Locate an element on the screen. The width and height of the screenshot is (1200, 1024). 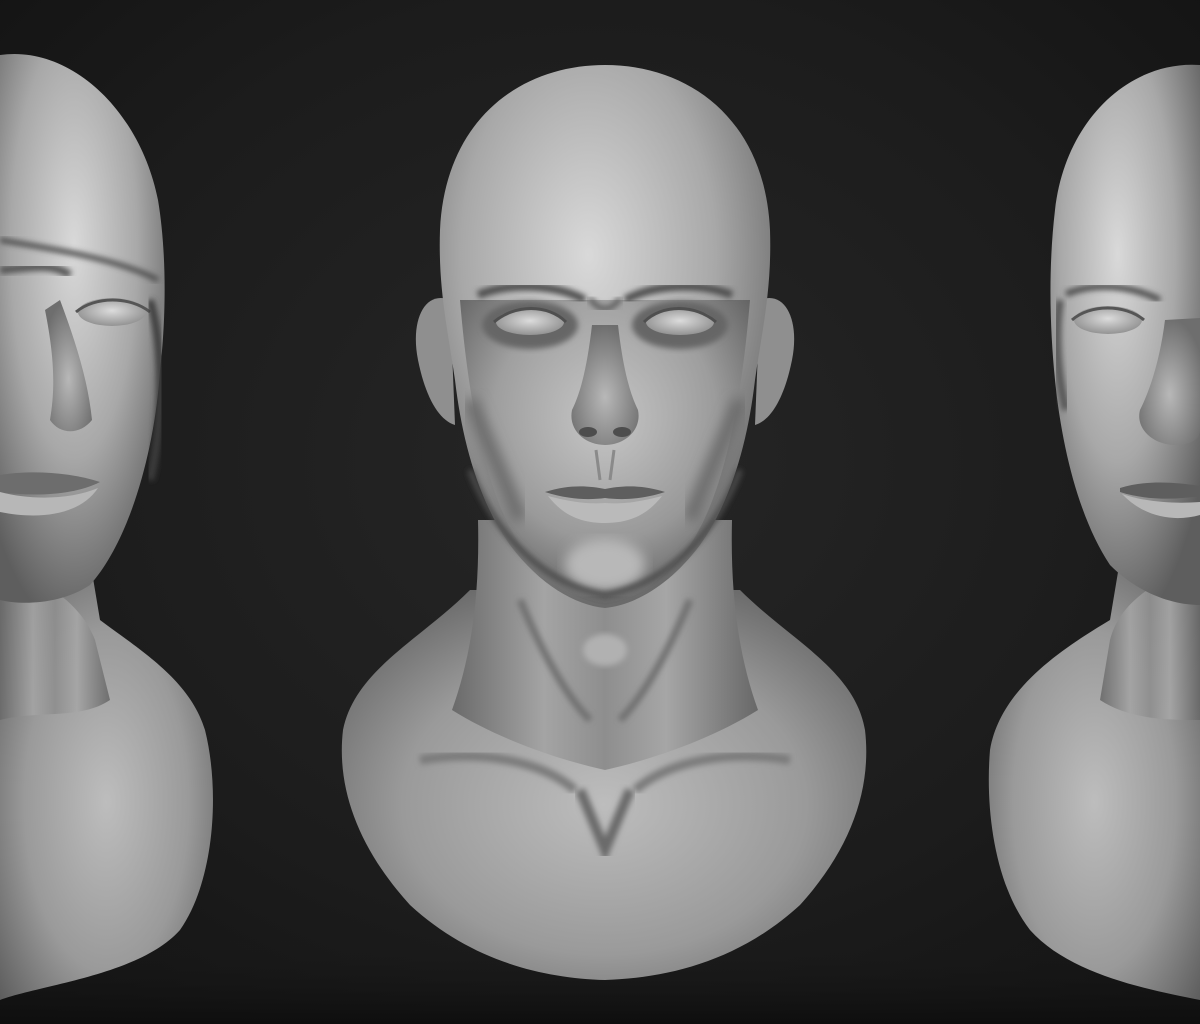
right-bust-eye is located at coordinates (1108, 320).